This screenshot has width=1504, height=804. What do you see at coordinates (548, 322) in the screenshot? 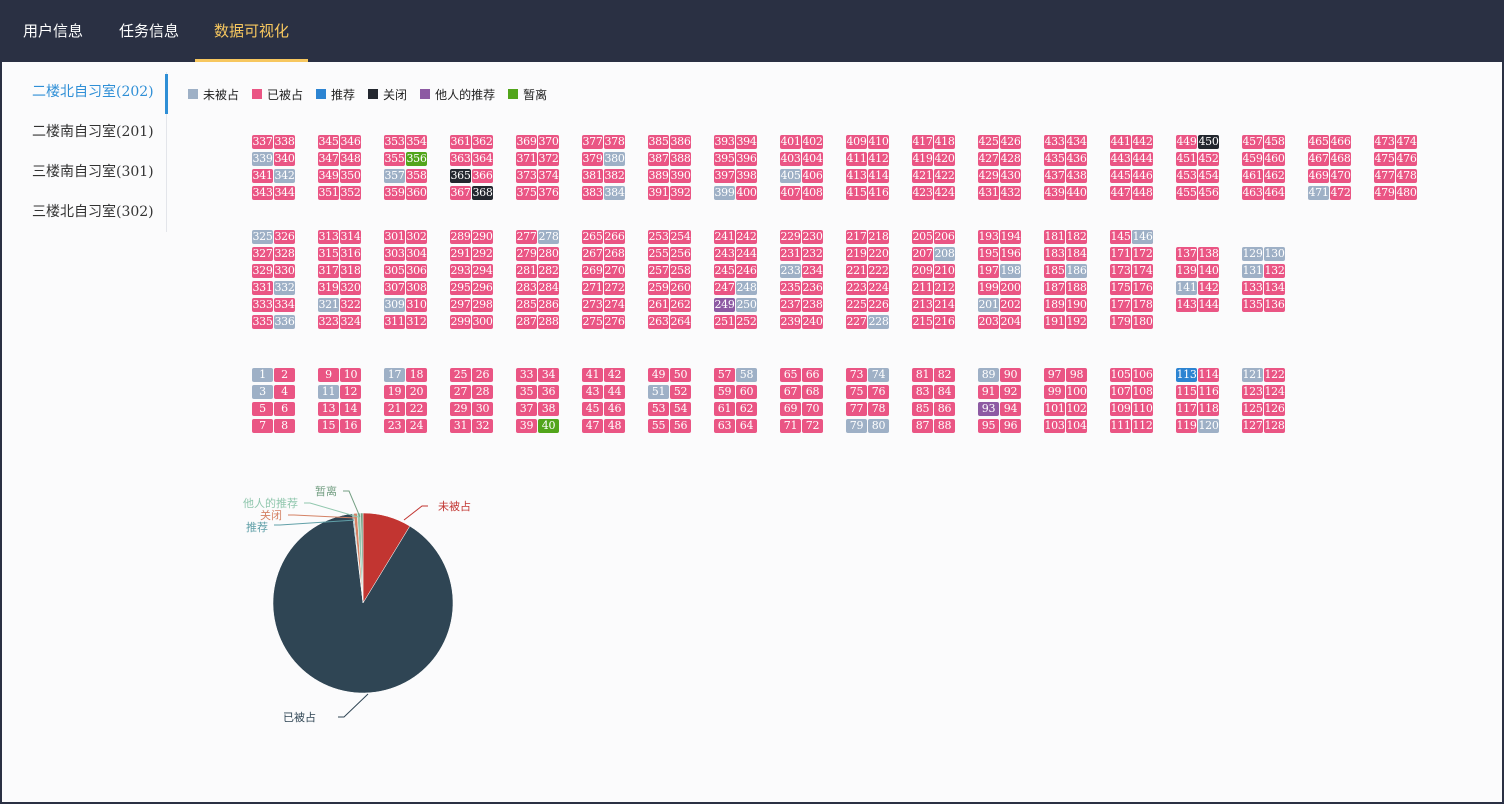
I see `seat-288: 288` at bounding box center [548, 322].